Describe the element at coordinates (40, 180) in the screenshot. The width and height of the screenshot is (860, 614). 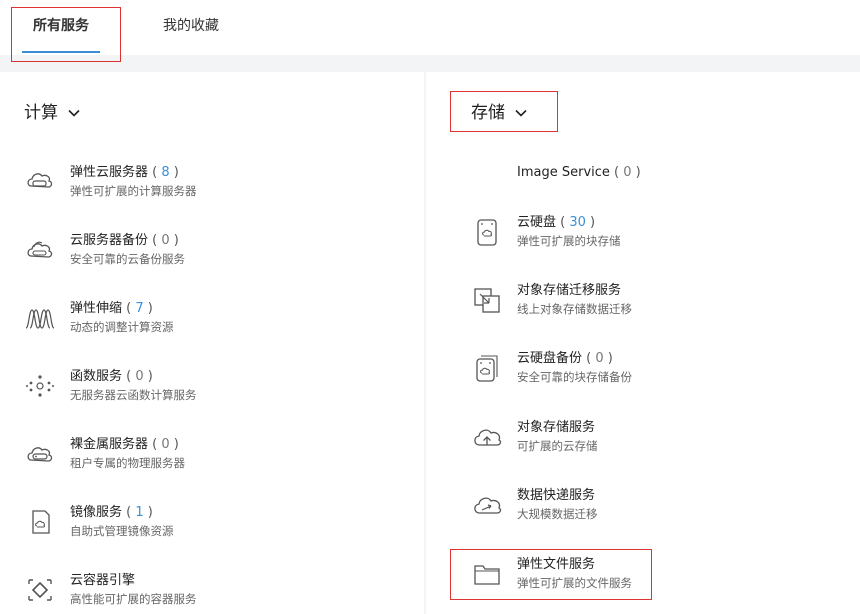
I see `ecs-cloud-server-icon` at that location.